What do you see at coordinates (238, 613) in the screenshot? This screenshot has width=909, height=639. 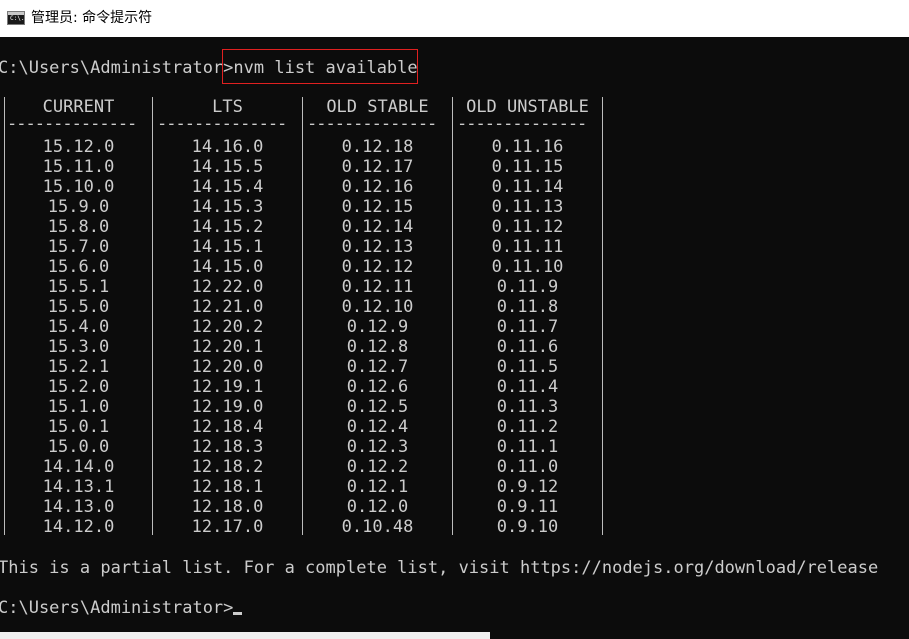 I see `text-cursor` at bounding box center [238, 613].